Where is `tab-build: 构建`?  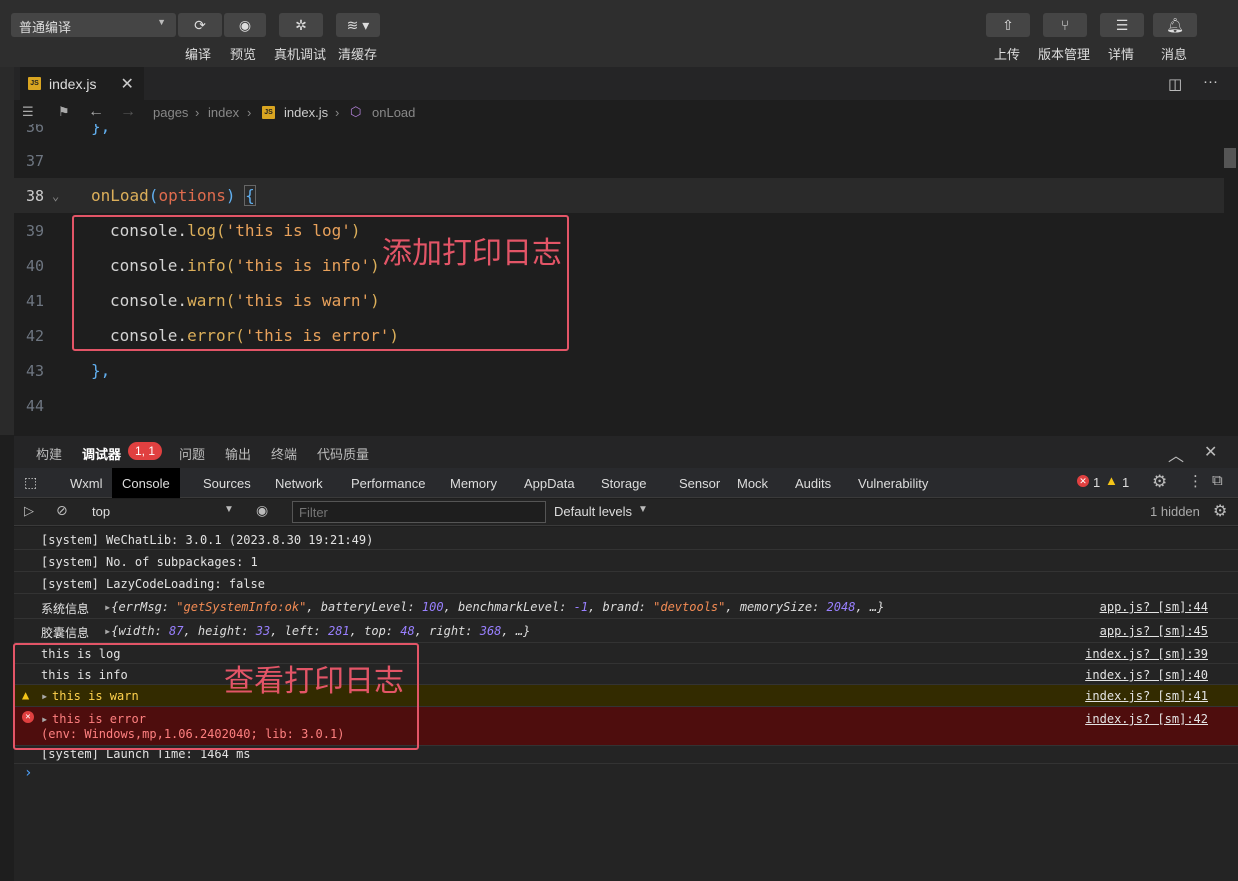
tab-build: 构建 is located at coordinates (49, 453).